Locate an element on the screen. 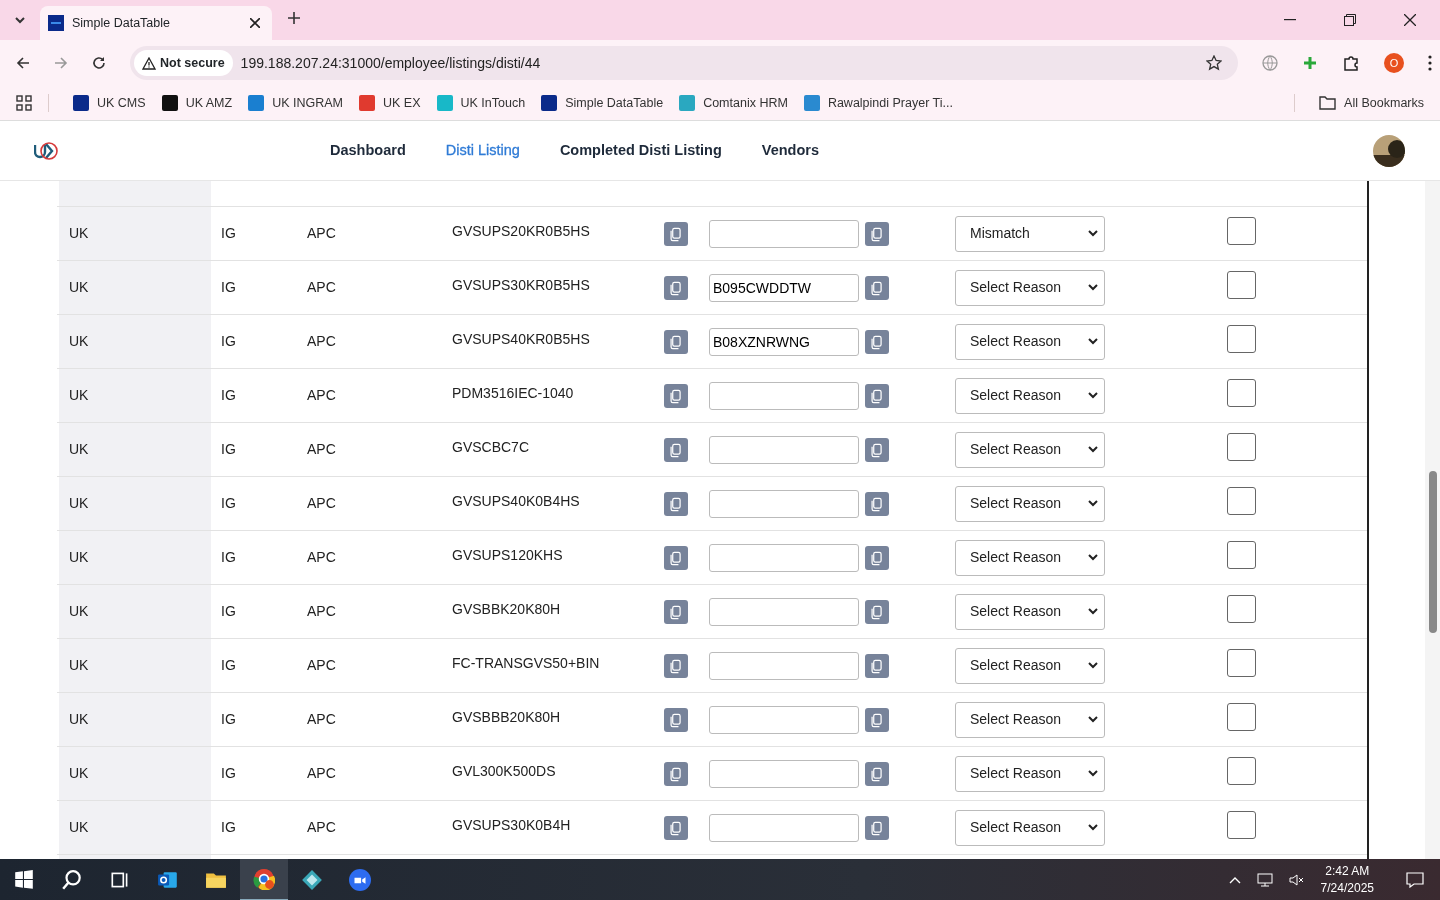 The image size is (1440, 900). nav-link: Completed Disti Listing is located at coordinates (640, 150).